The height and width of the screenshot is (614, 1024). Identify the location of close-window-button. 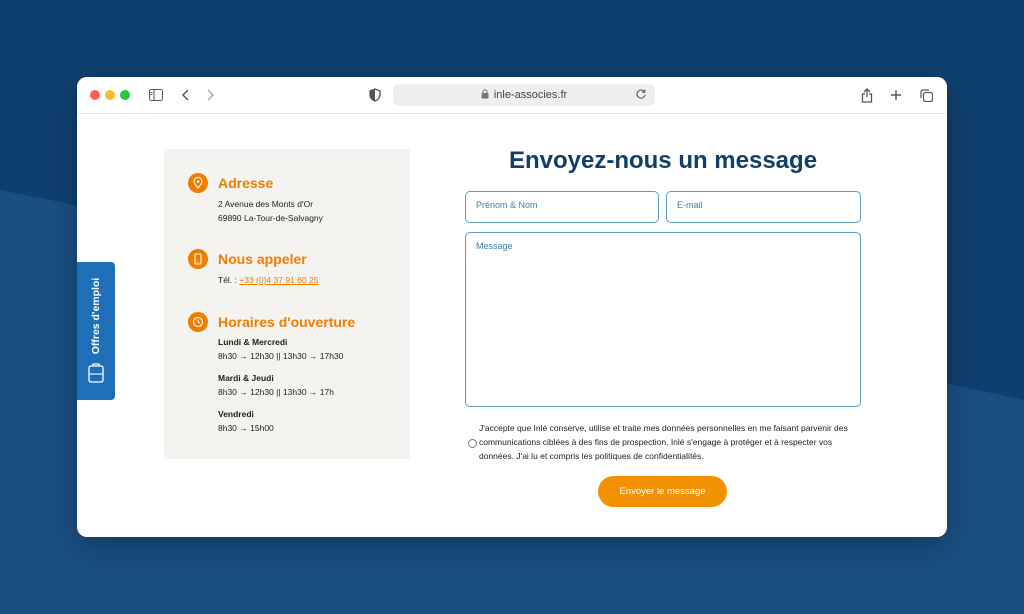
(95, 95).